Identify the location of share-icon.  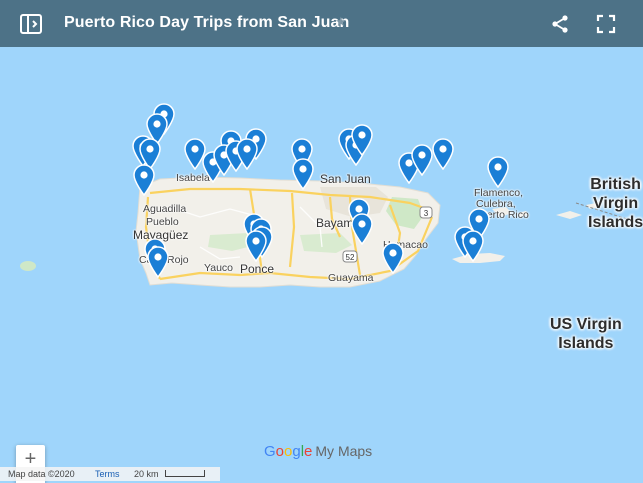
(560, 24).